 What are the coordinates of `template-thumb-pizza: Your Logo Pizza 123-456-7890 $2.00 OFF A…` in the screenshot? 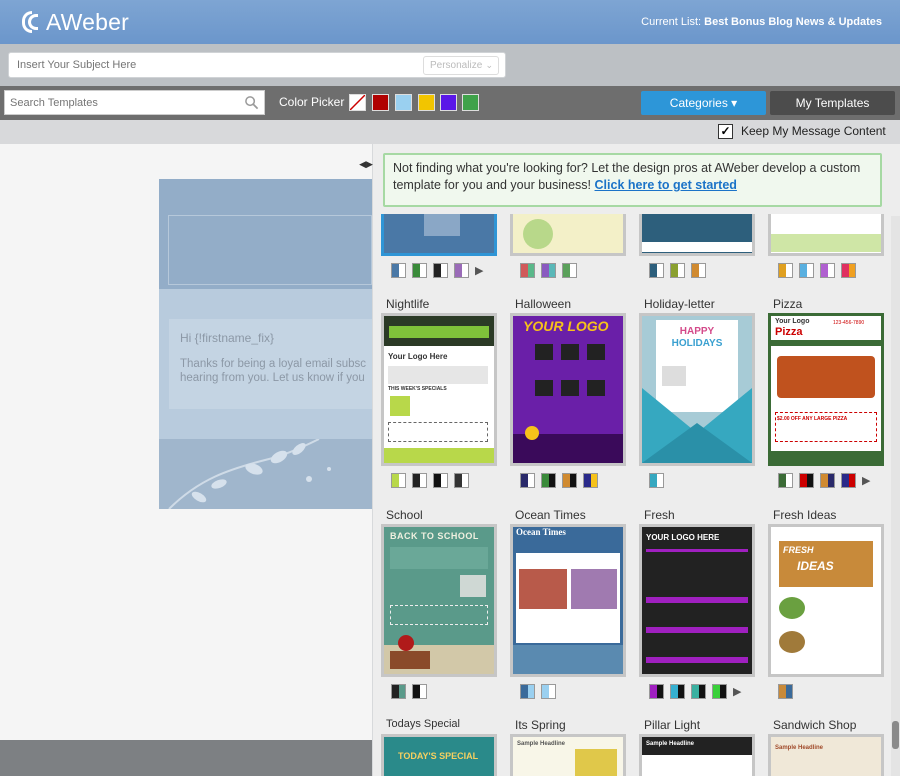 It's located at (826, 389).